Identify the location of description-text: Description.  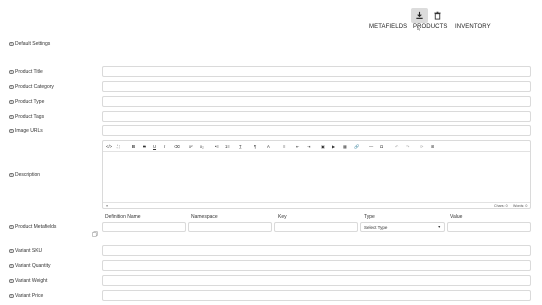
(28, 175).